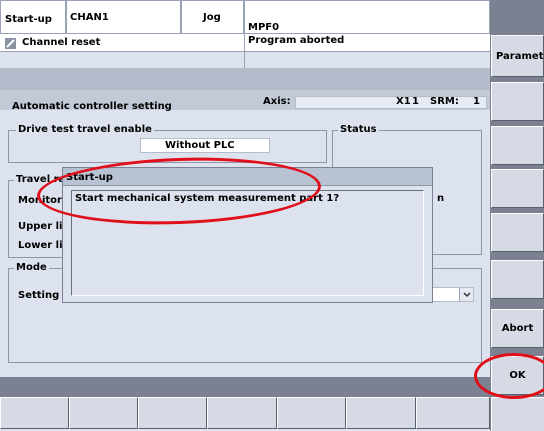 This screenshot has height=431, width=544. I want to click on header-opmode: Jog, so click(212, 17).